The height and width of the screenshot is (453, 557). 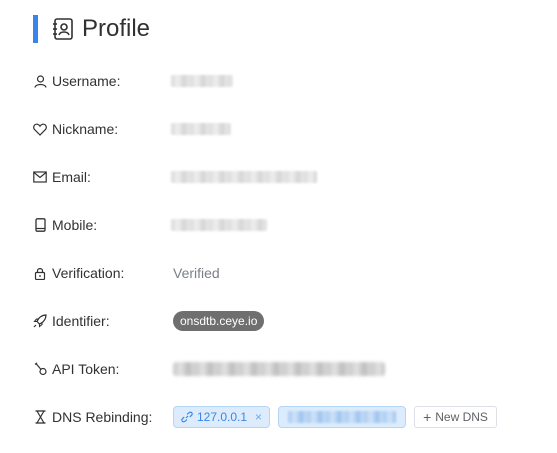 I want to click on api-token-label: API Token:, so click(x=103, y=369).